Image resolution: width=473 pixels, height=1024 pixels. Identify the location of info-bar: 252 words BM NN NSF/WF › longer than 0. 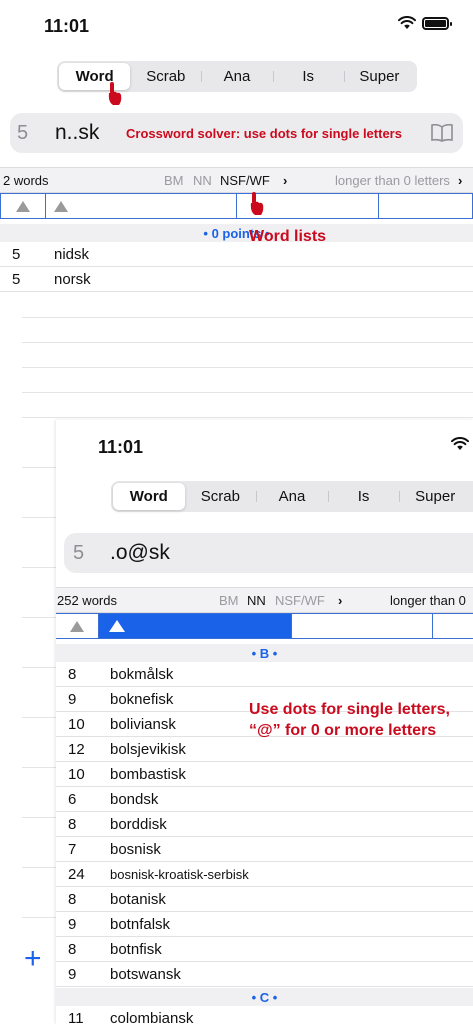
(264, 600).